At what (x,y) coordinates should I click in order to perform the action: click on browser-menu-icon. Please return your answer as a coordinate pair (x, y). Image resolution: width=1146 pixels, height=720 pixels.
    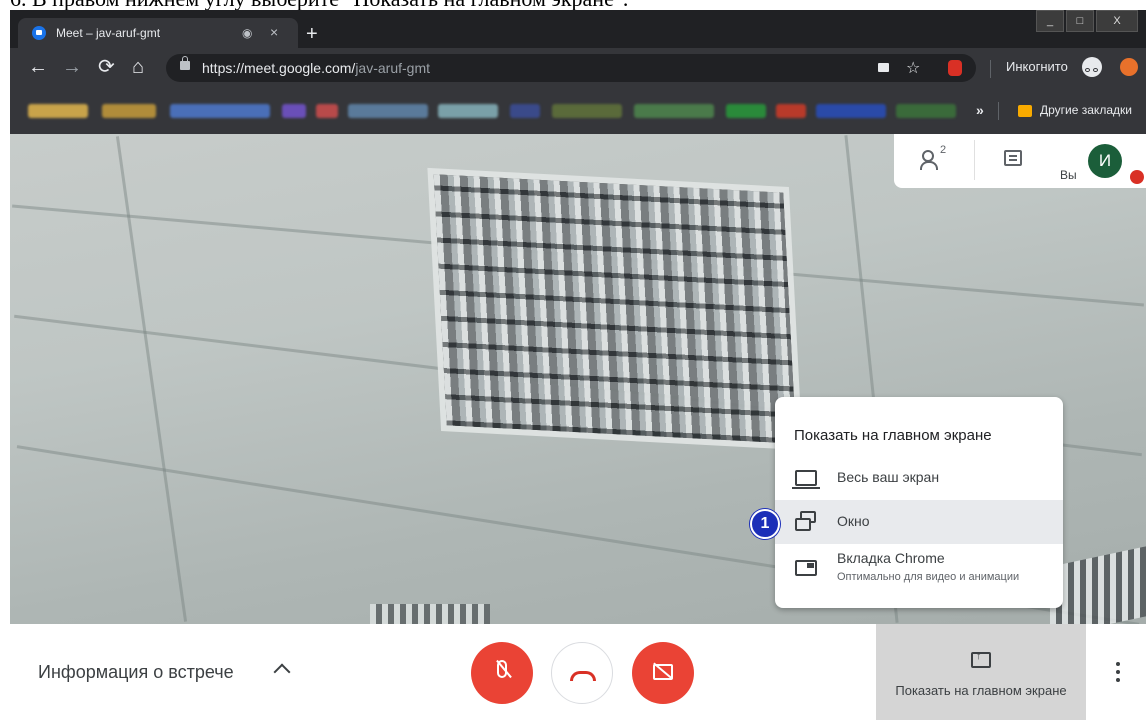
    Looking at the image, I should click on (1129, 67).